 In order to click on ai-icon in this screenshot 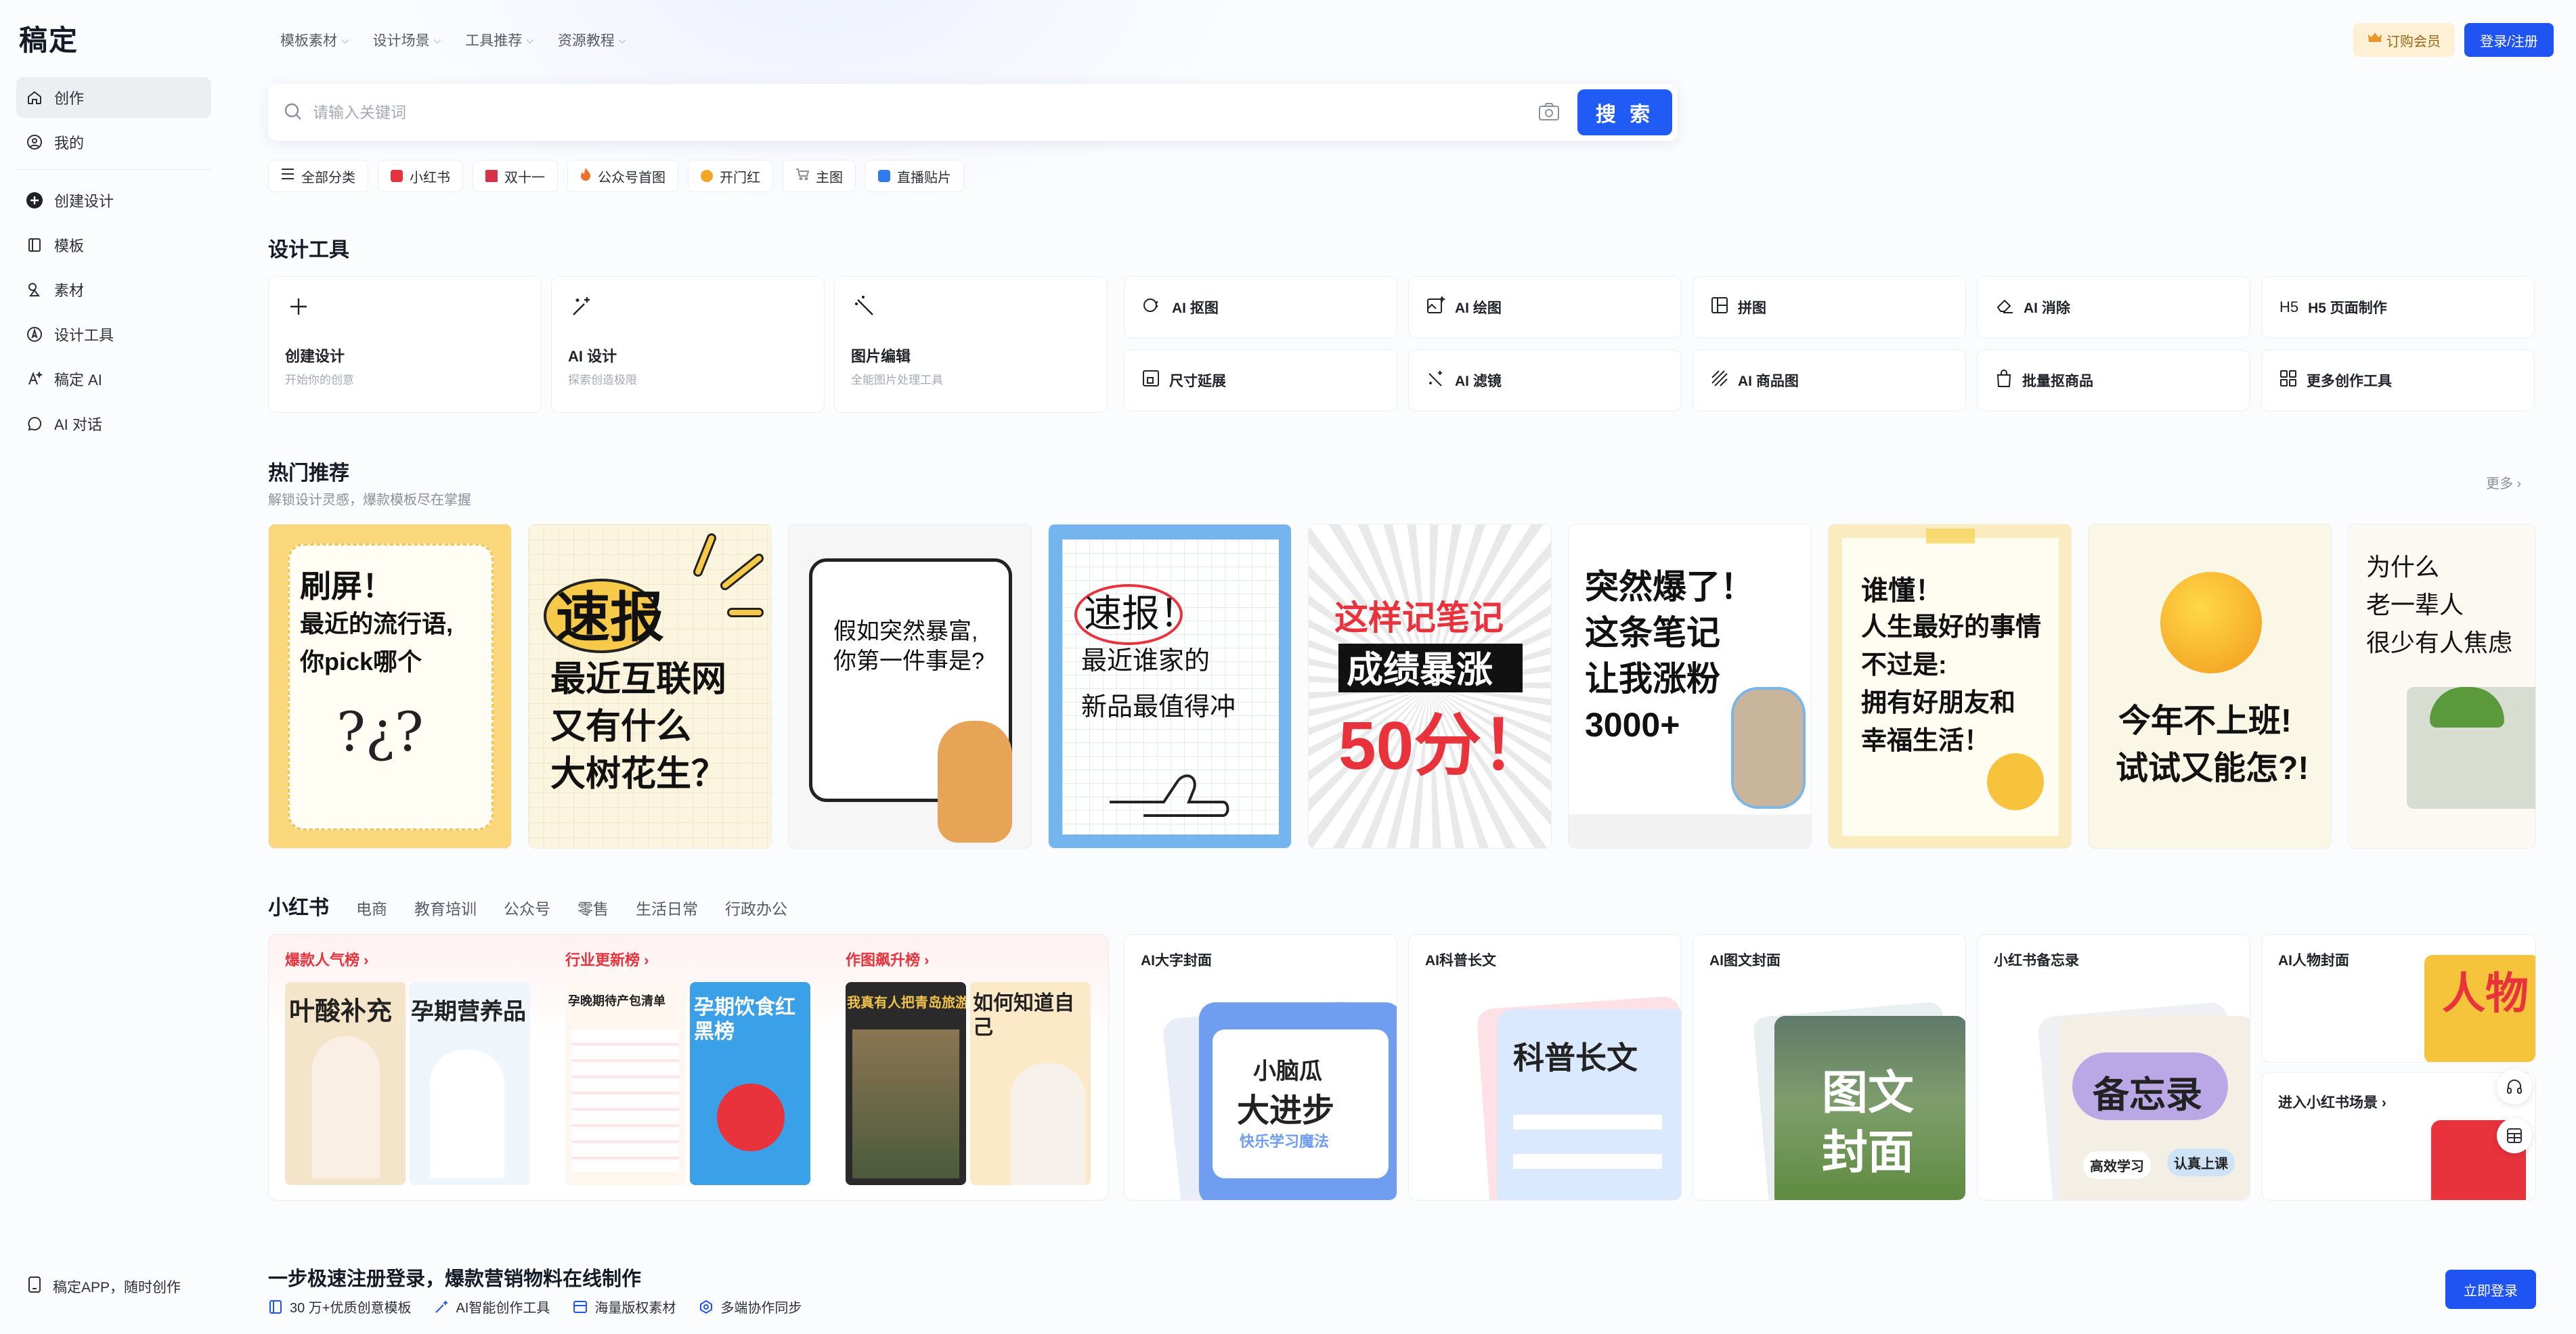, I will do `click(34, 379)`.